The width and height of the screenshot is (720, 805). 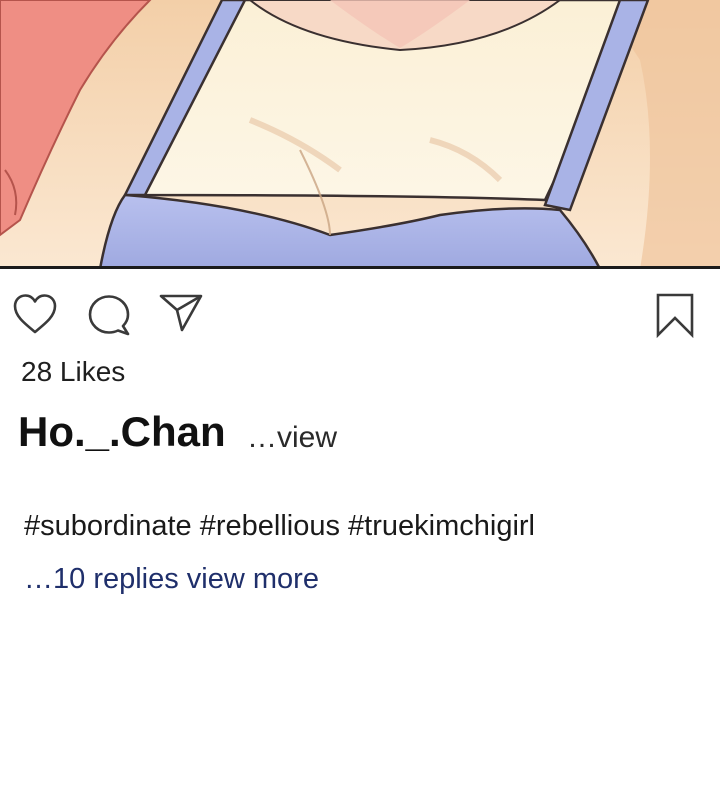 What do you see at coordinates (292, 438) in the screenshot?
I see `caption-view-more-link: …view` at bounding box center [292, 438].